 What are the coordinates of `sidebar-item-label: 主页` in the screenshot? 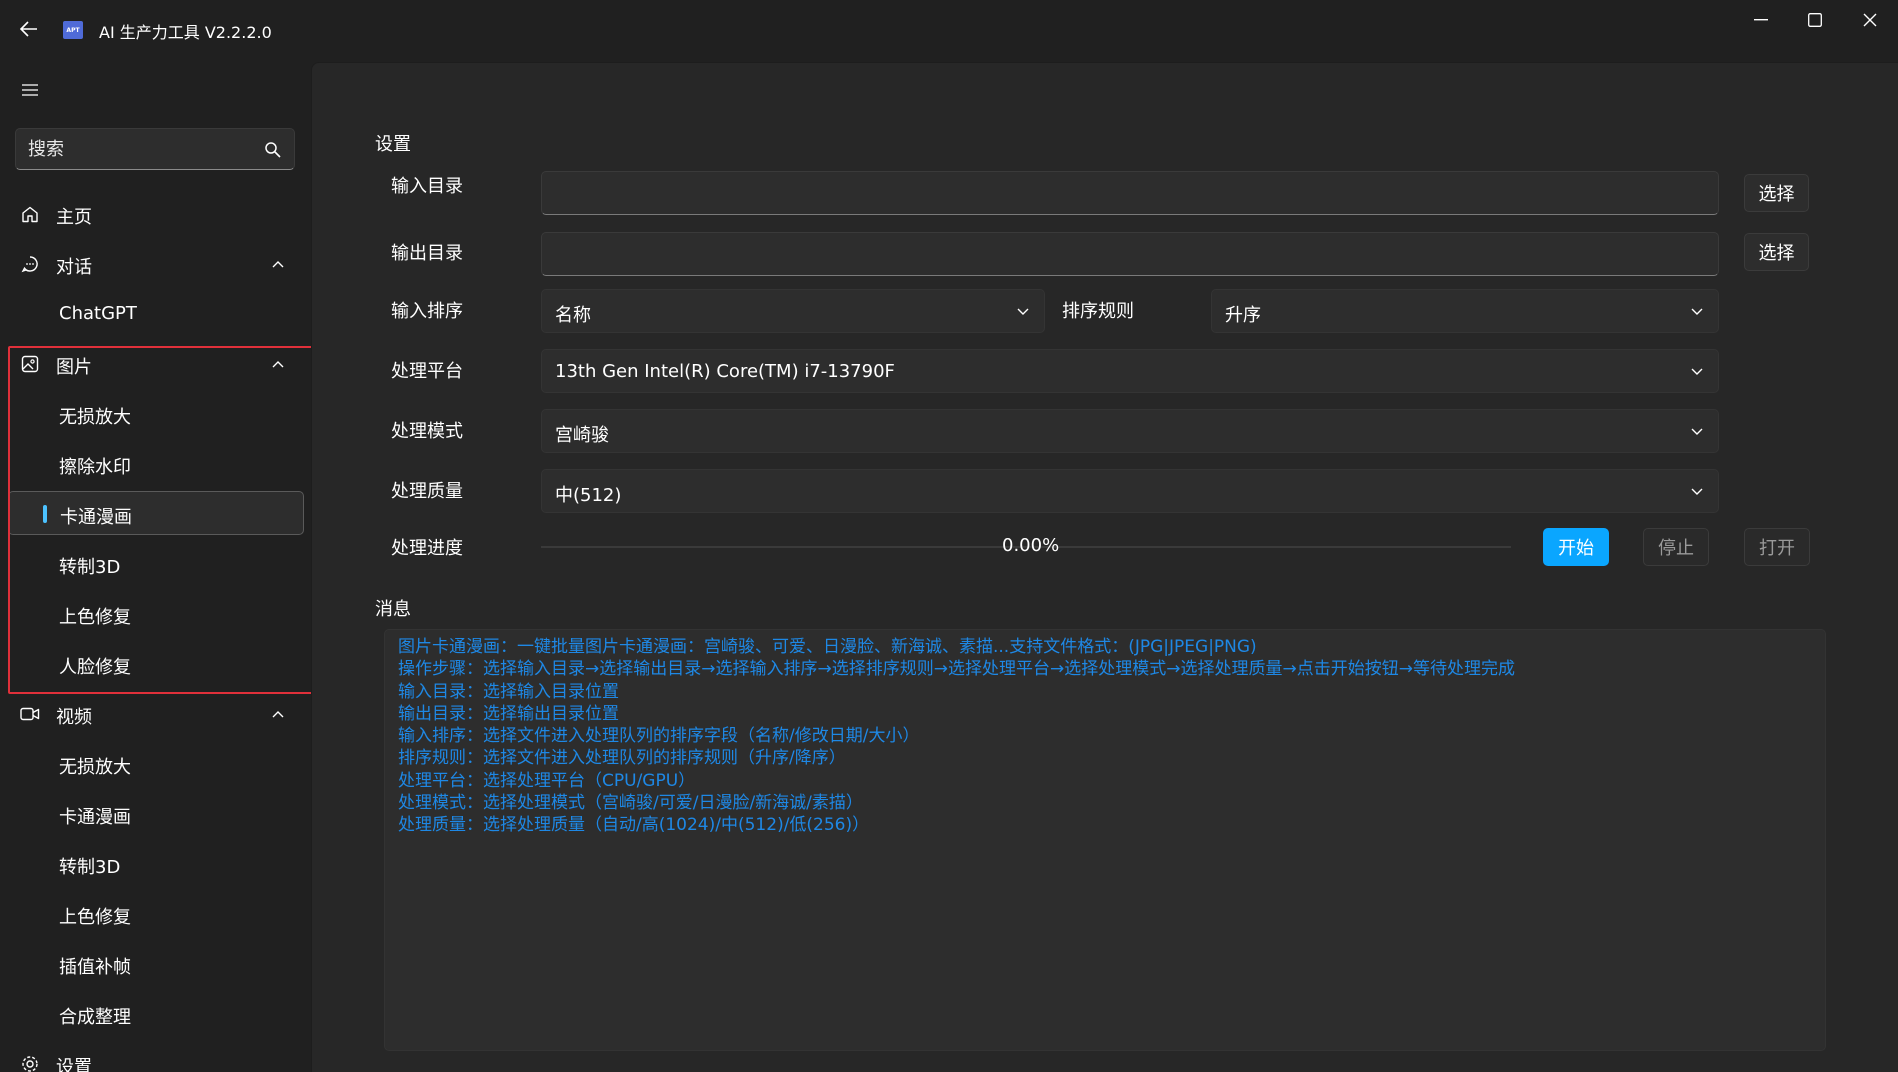 It's located at (74, 217).